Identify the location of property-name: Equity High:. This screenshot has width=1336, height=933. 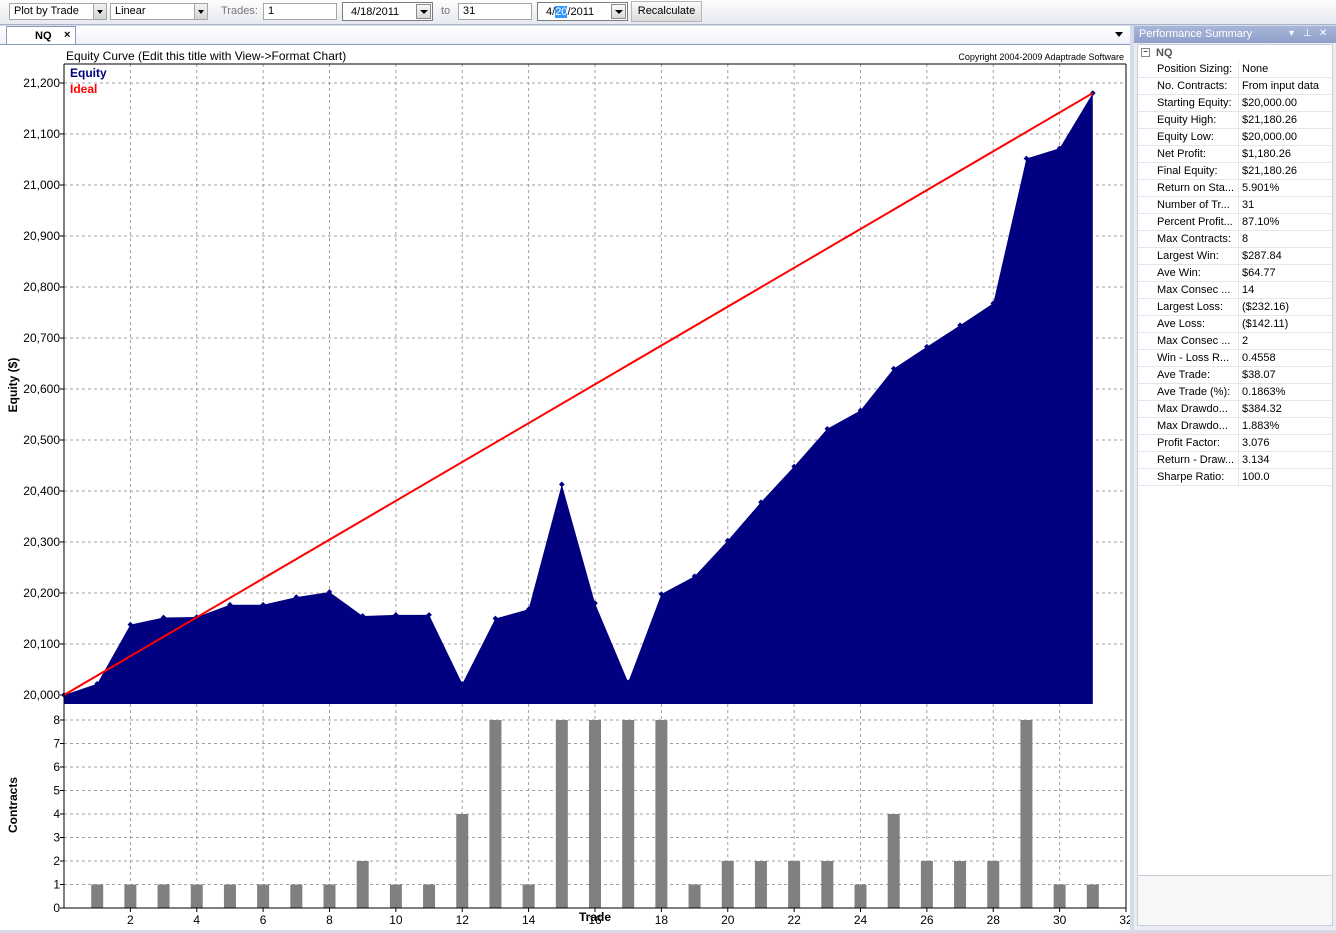
(1187, 120).